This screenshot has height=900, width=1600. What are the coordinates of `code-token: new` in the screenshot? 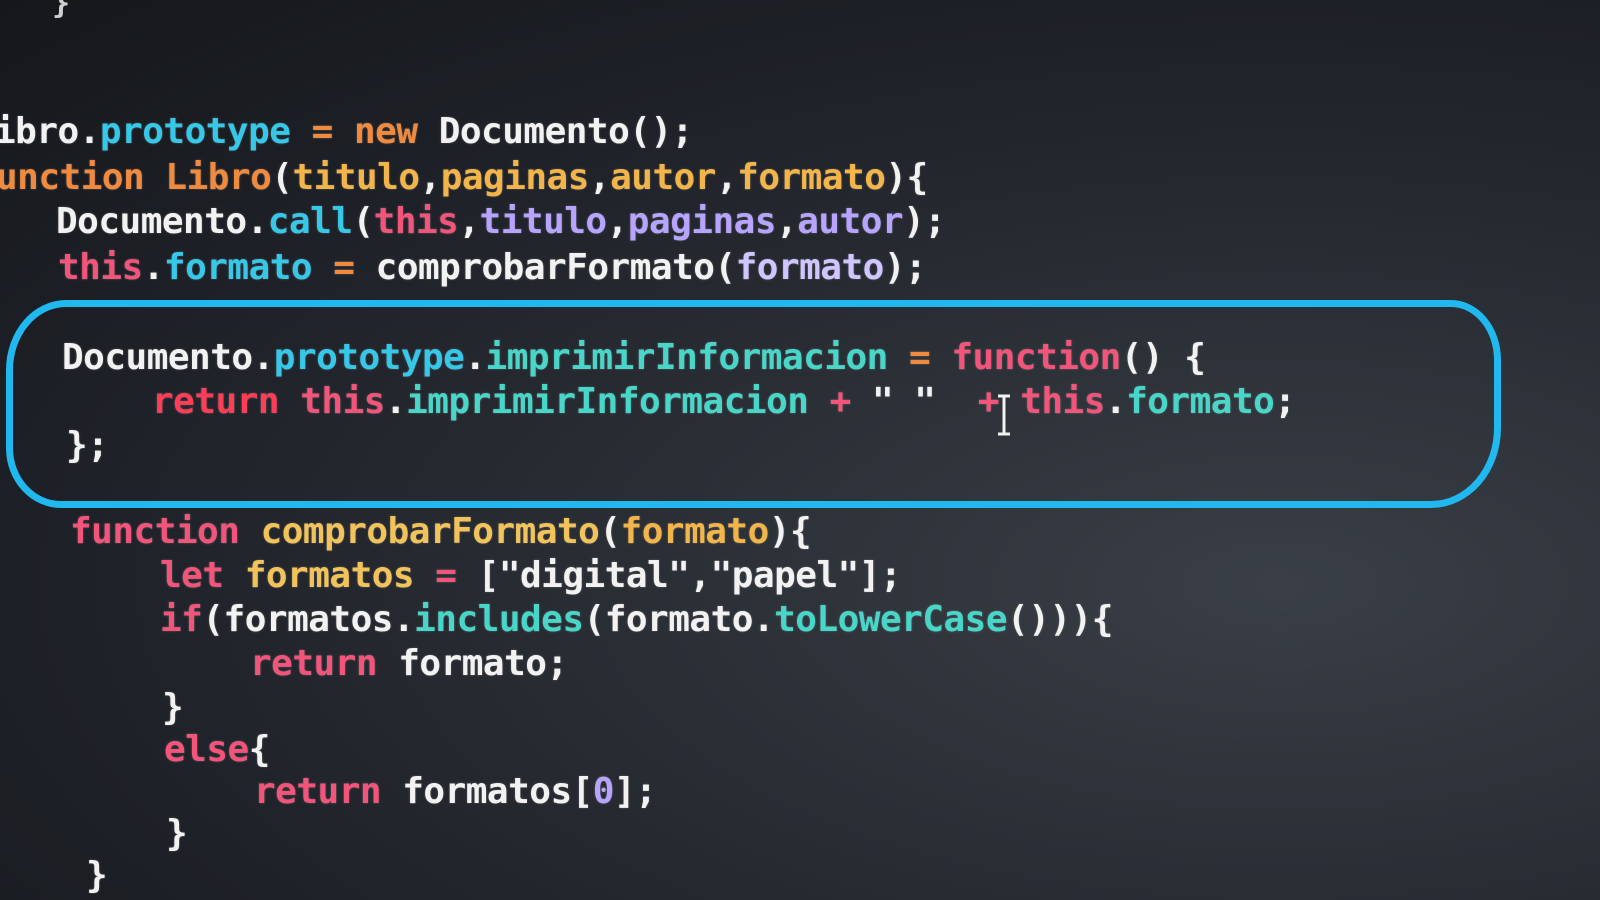 It's located at (386, 131).